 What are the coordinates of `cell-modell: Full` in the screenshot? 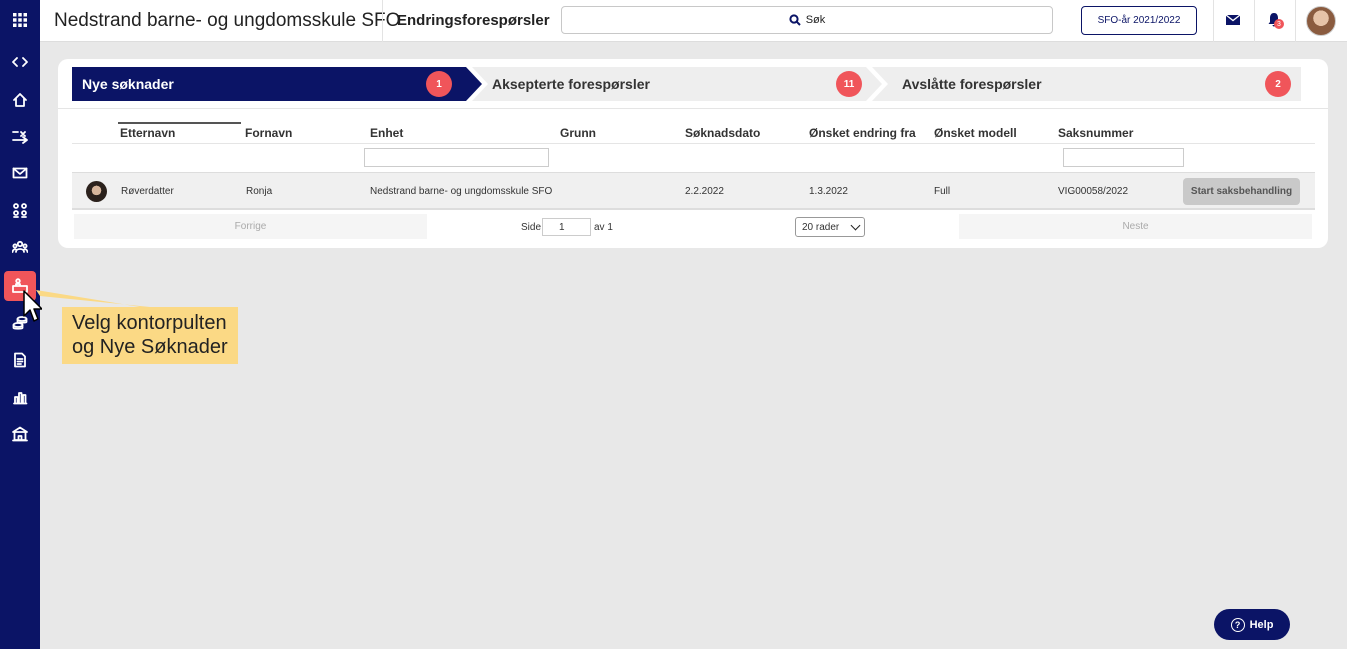 It's located at (942, 191).